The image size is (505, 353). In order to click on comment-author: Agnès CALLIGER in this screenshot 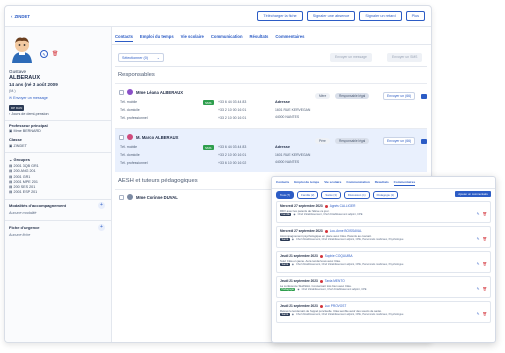, I will do `click(343, 206)`.